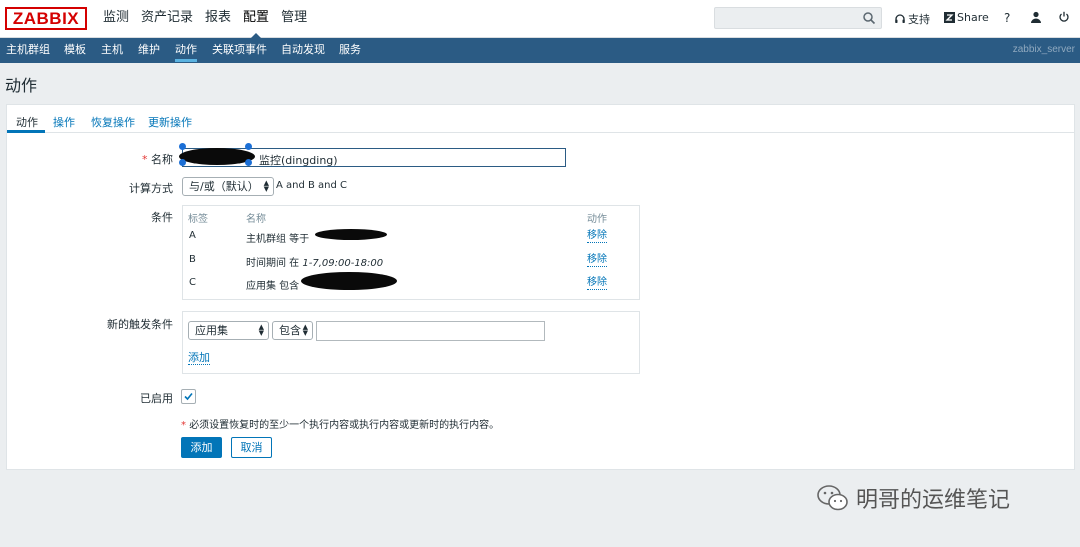 The image size is (1080, 547). I want to click on power-icon, so click(1064, 16).